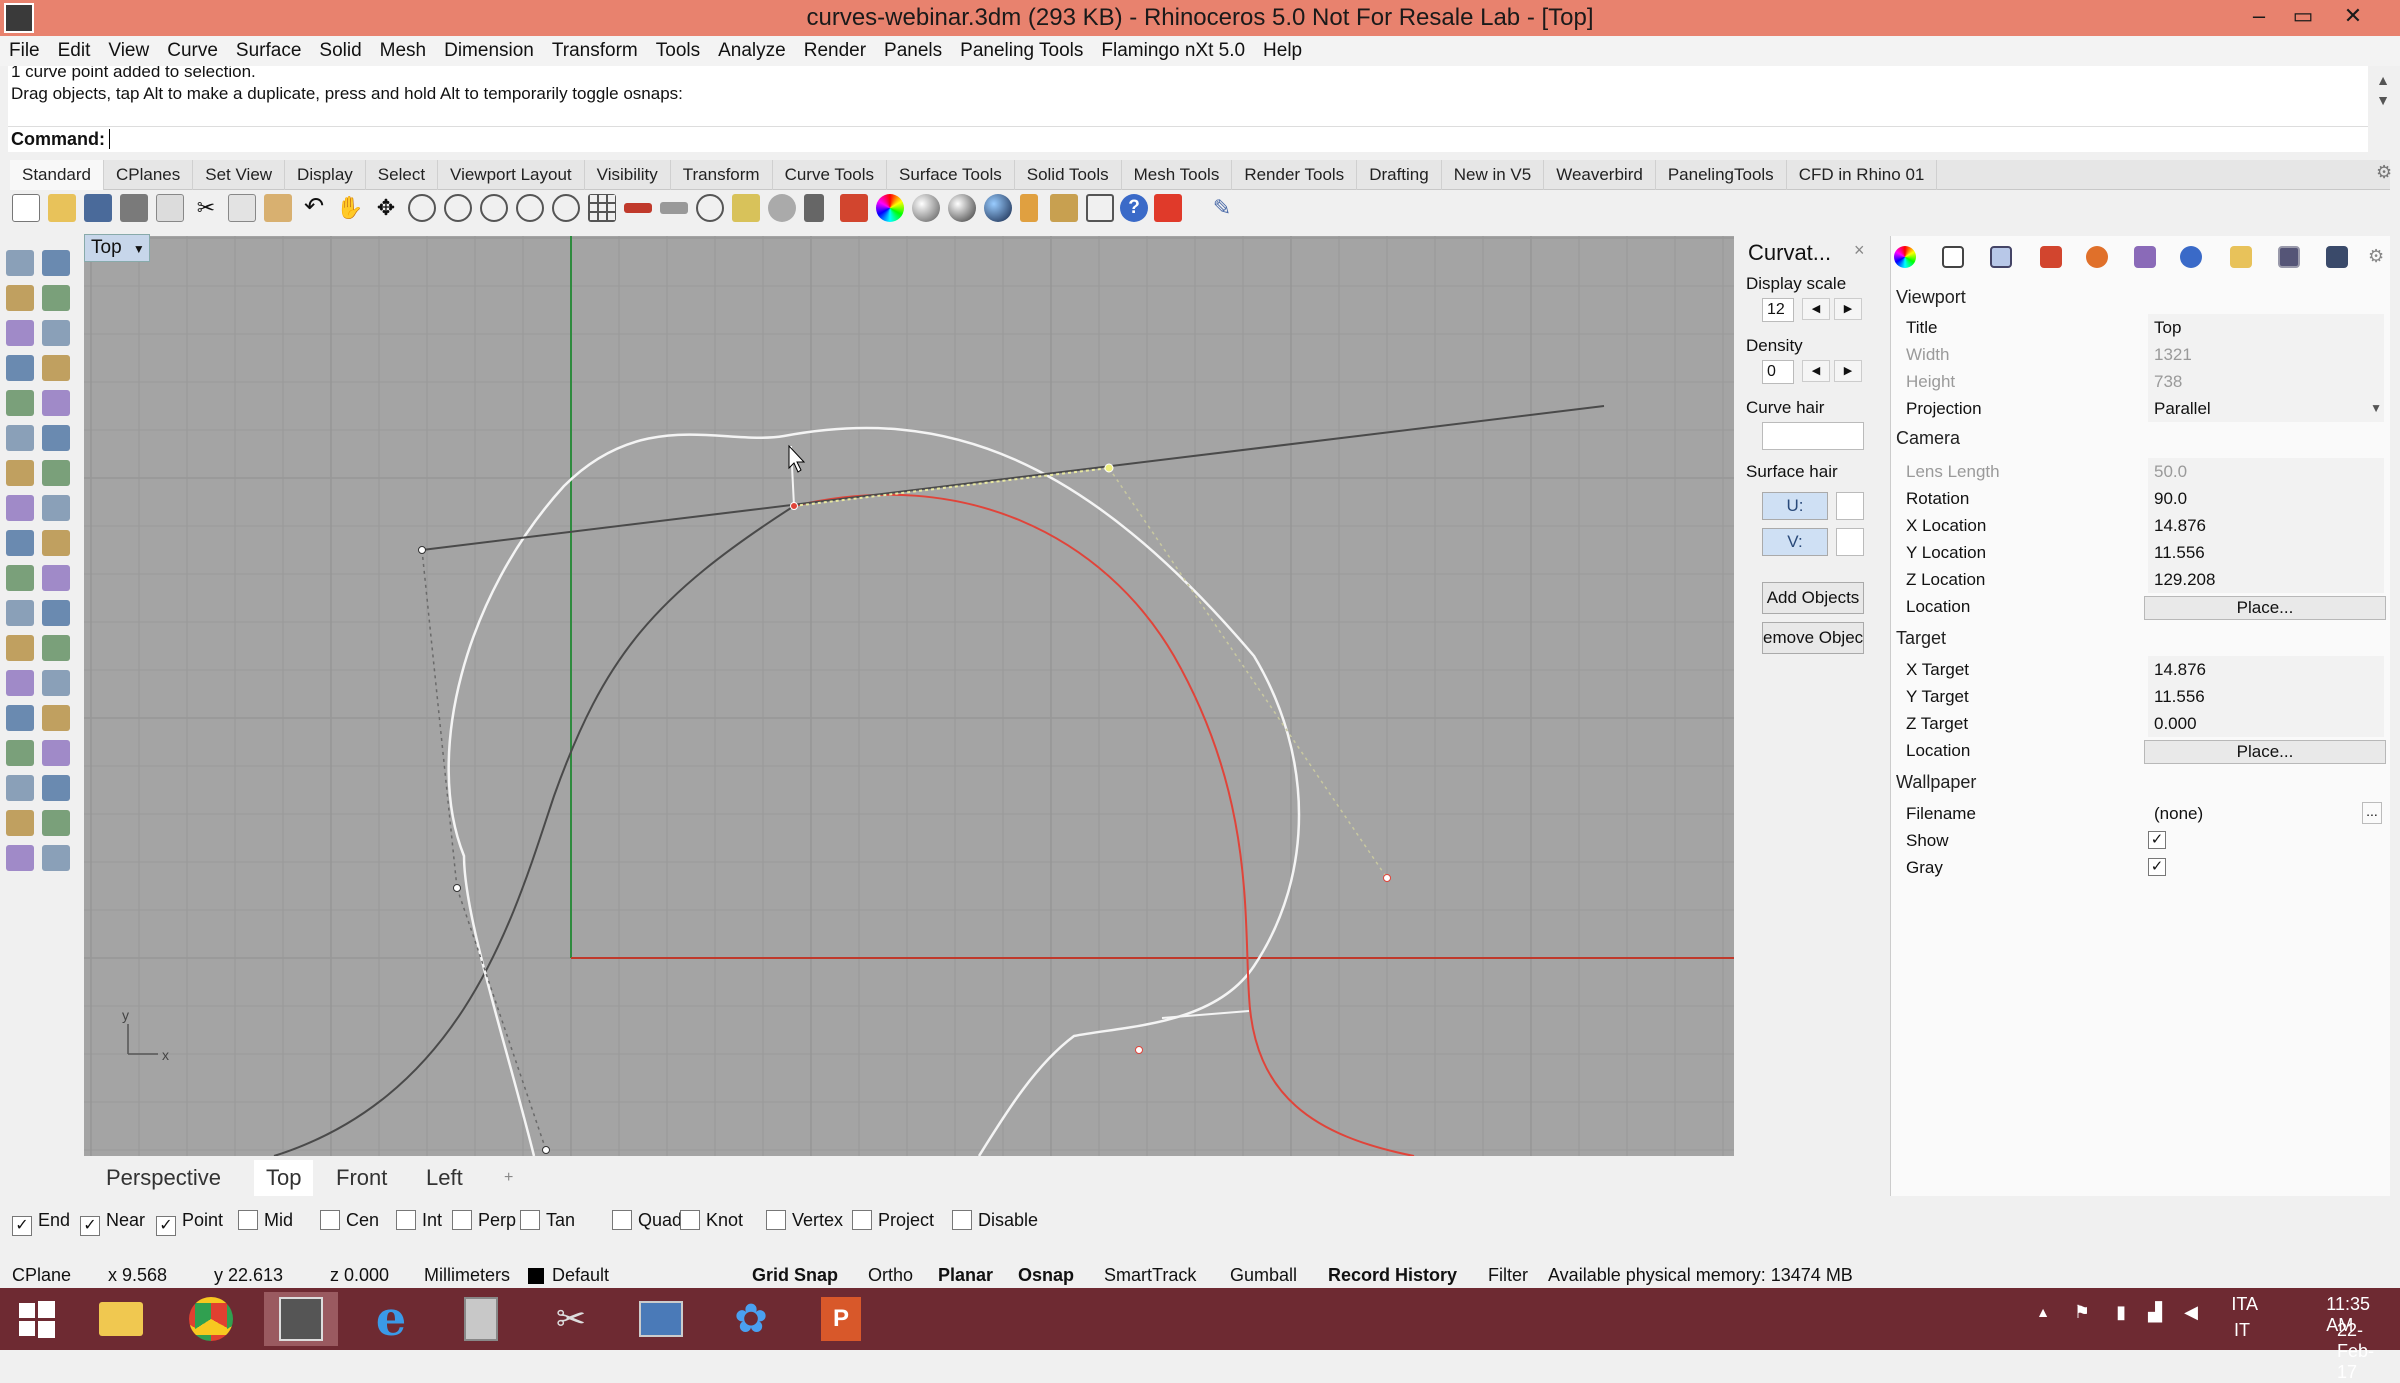 This screenshot has width=2400, height=1383. Describe the element at coordinates (2082, 1312) in the screenshot. I see `flag-icon: ⚑` at that location.